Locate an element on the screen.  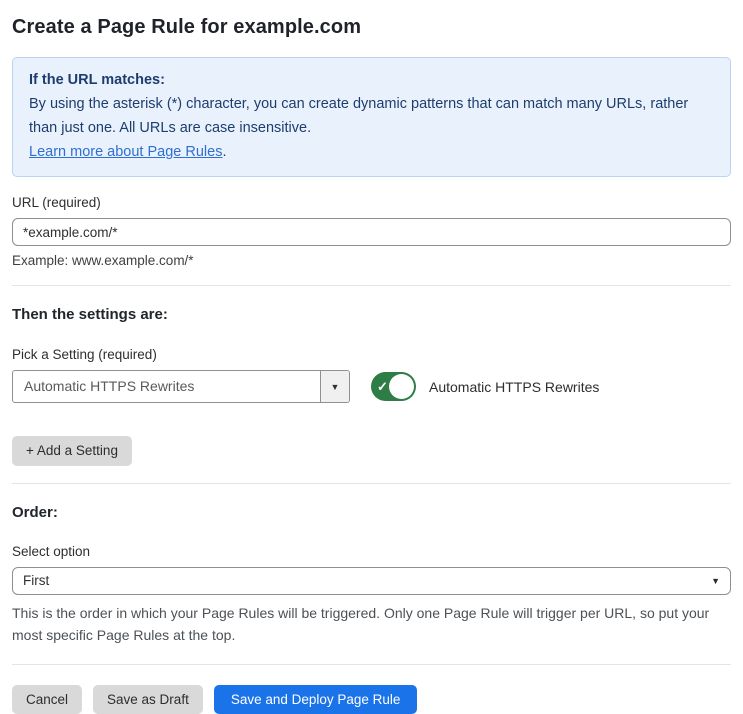
order-select-value: First is located at coordinates (371, 581).